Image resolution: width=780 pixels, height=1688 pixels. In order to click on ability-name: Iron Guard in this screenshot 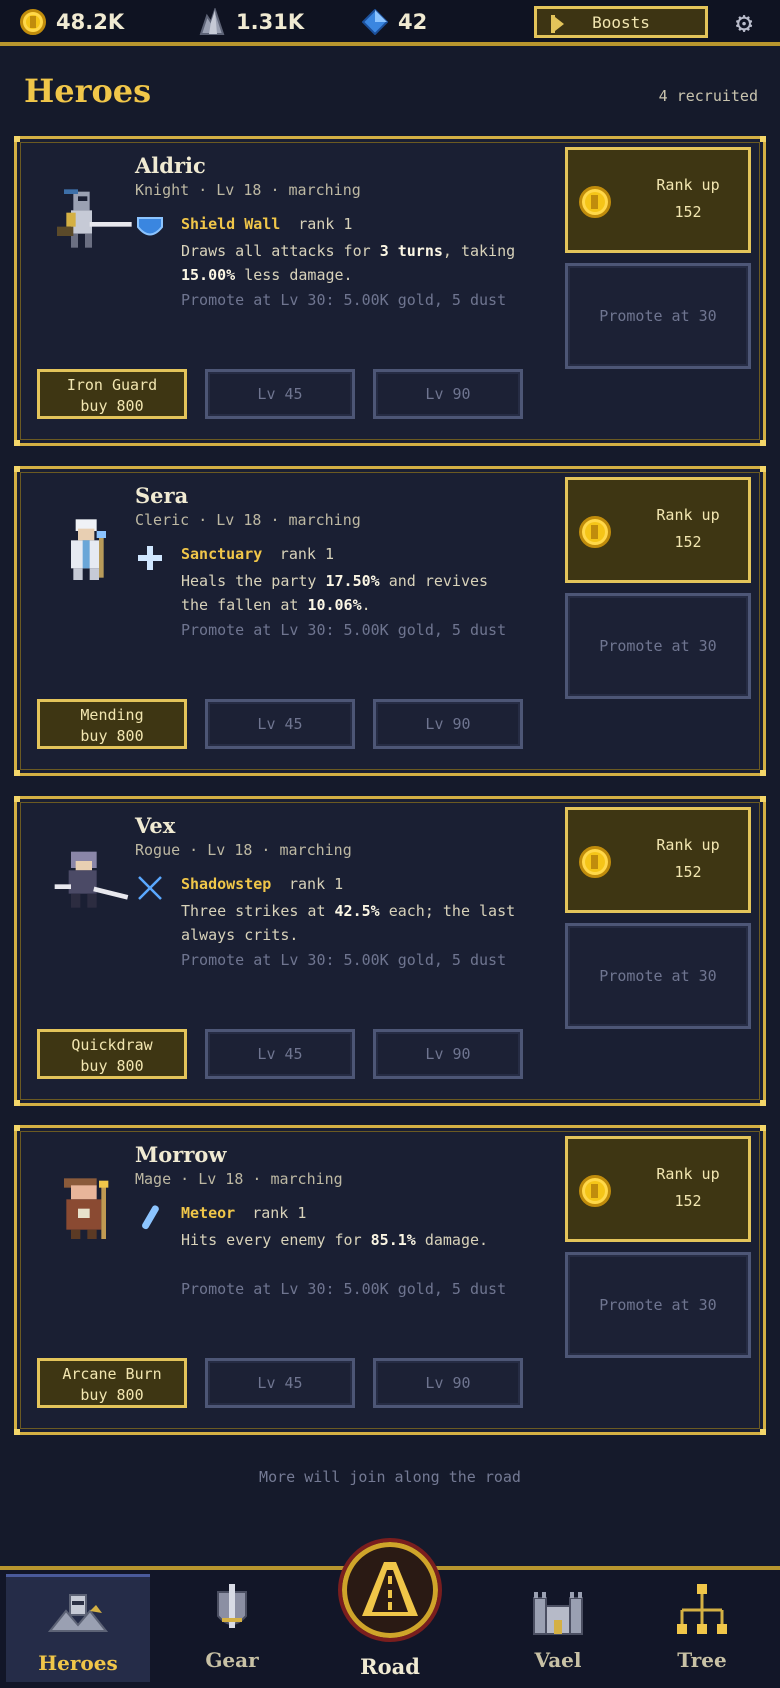, I will do `click(112, 385)`.